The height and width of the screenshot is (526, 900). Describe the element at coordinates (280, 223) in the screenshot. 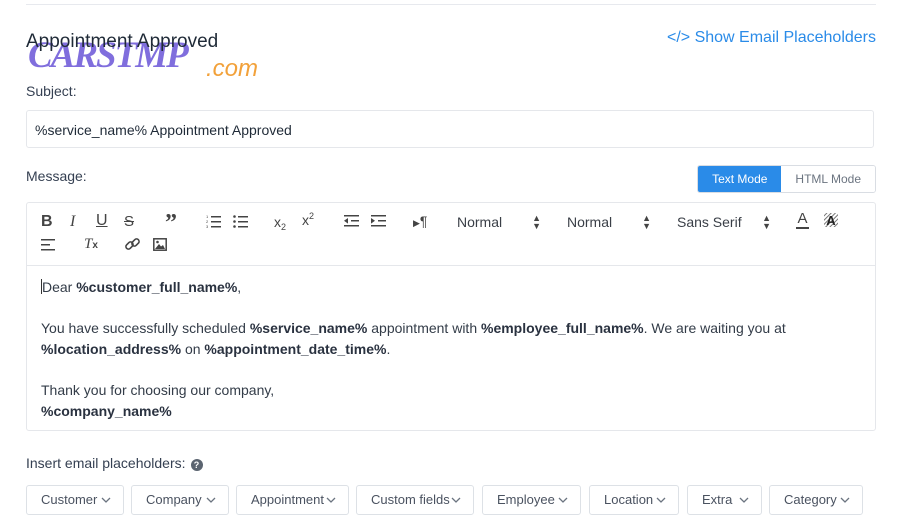

I see `subscript-icon: x2` at that location.